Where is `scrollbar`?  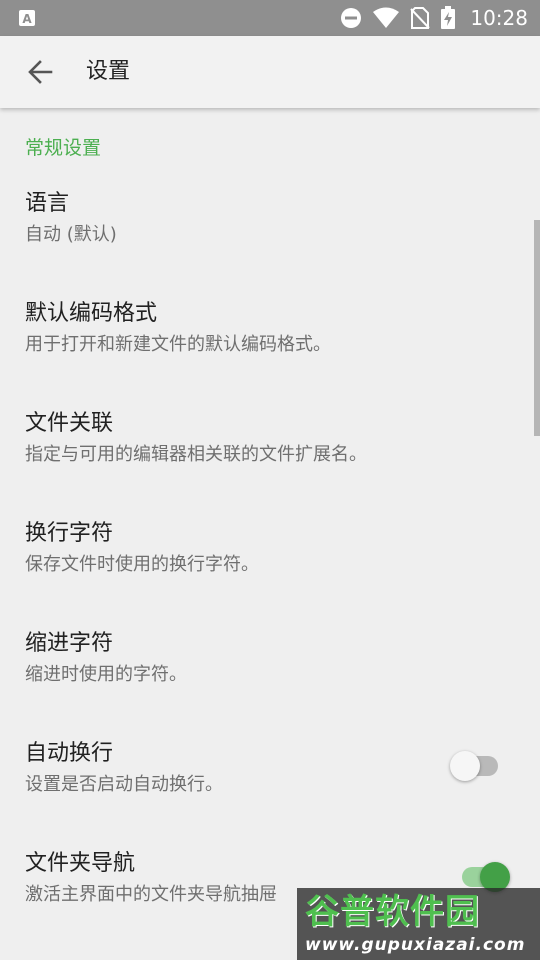 scrollbar is located at coordinates (537, 328).